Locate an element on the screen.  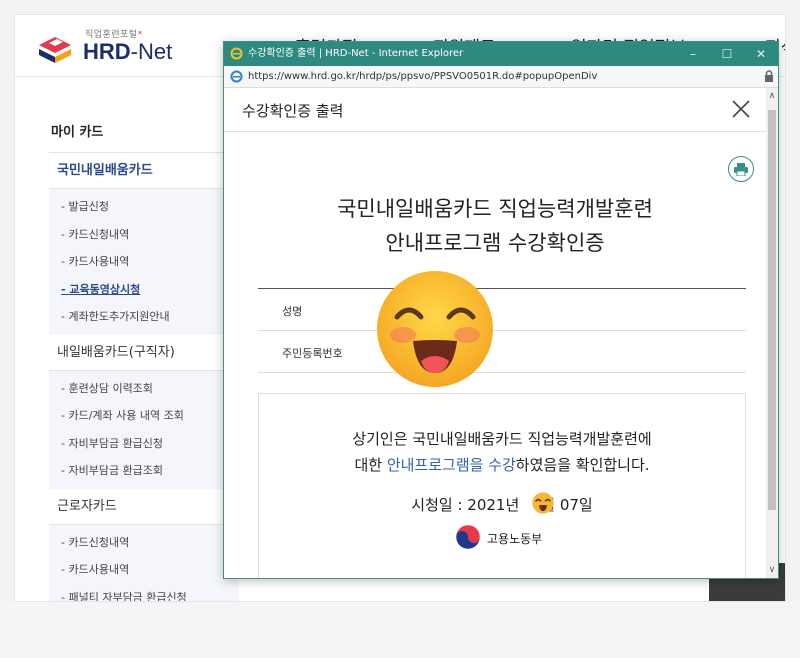
lnb-group-jobseeker-card: 내일배움카드(구직자) is located at coordinates (144, 353).